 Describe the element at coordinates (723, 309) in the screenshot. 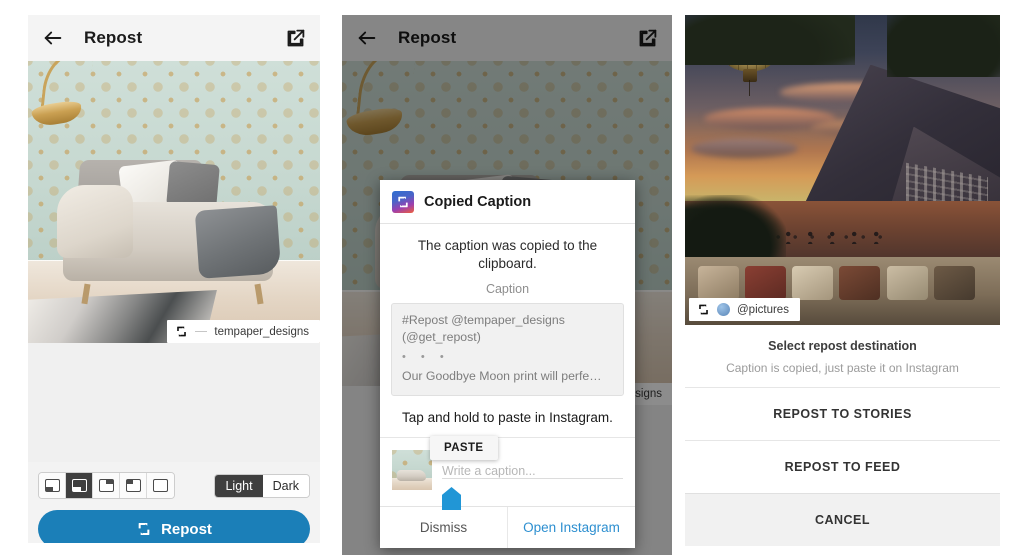

I see `avatar` at that location.